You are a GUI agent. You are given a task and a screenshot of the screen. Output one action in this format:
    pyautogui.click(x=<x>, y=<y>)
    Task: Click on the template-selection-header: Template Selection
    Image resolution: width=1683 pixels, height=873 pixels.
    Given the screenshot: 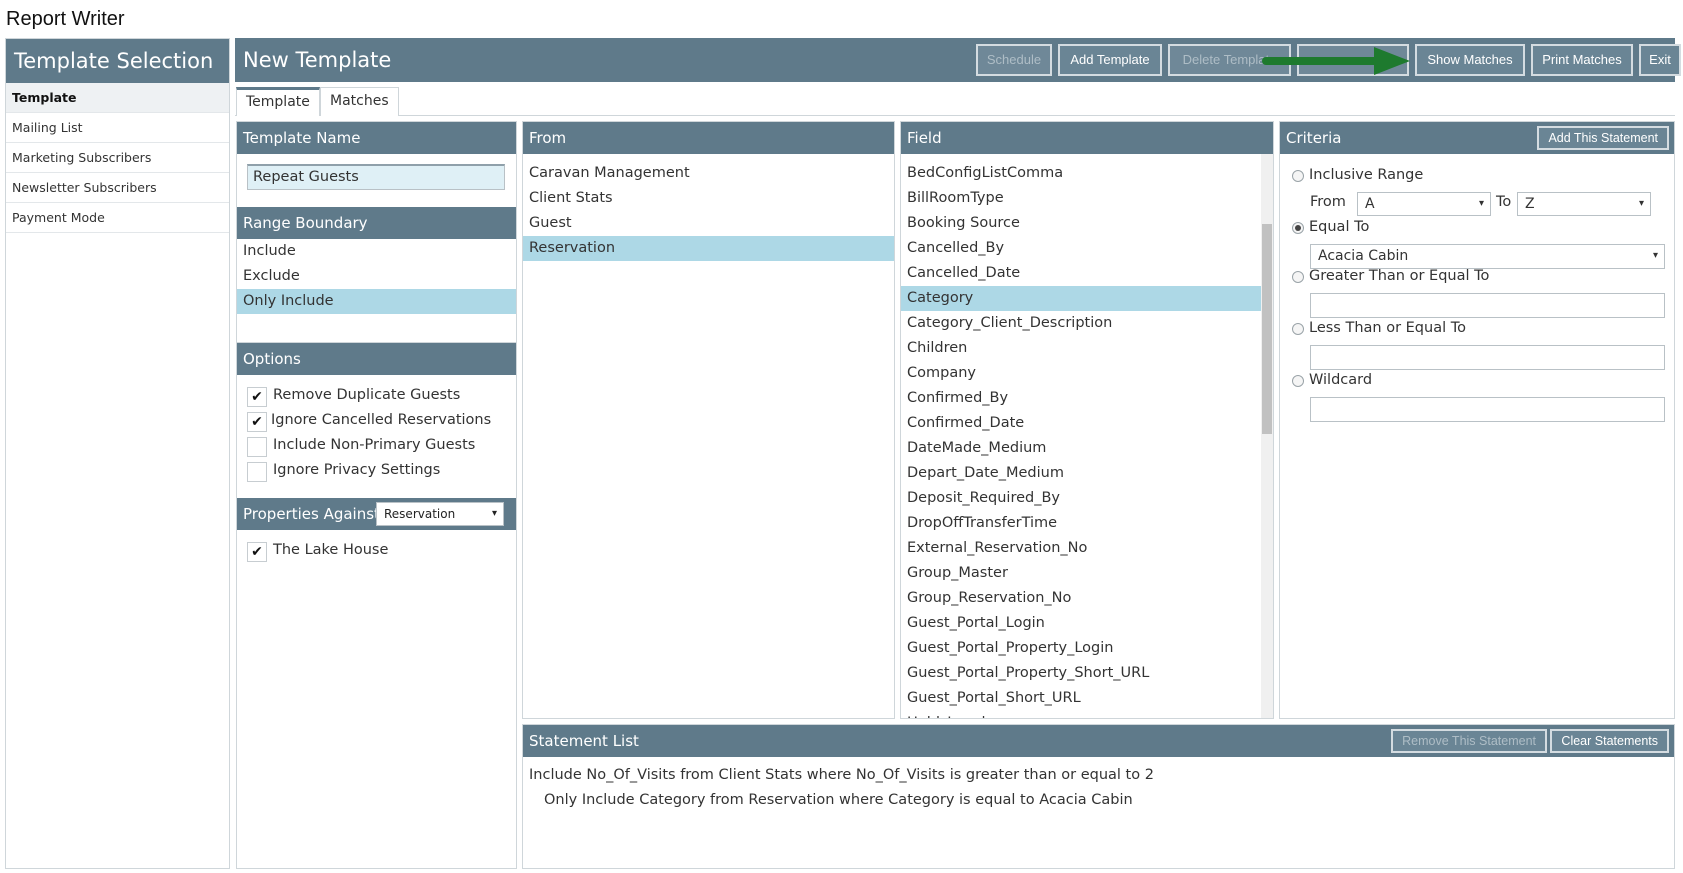 What is the action you would take?
    pyautogui.click(x=117, y=61)
    